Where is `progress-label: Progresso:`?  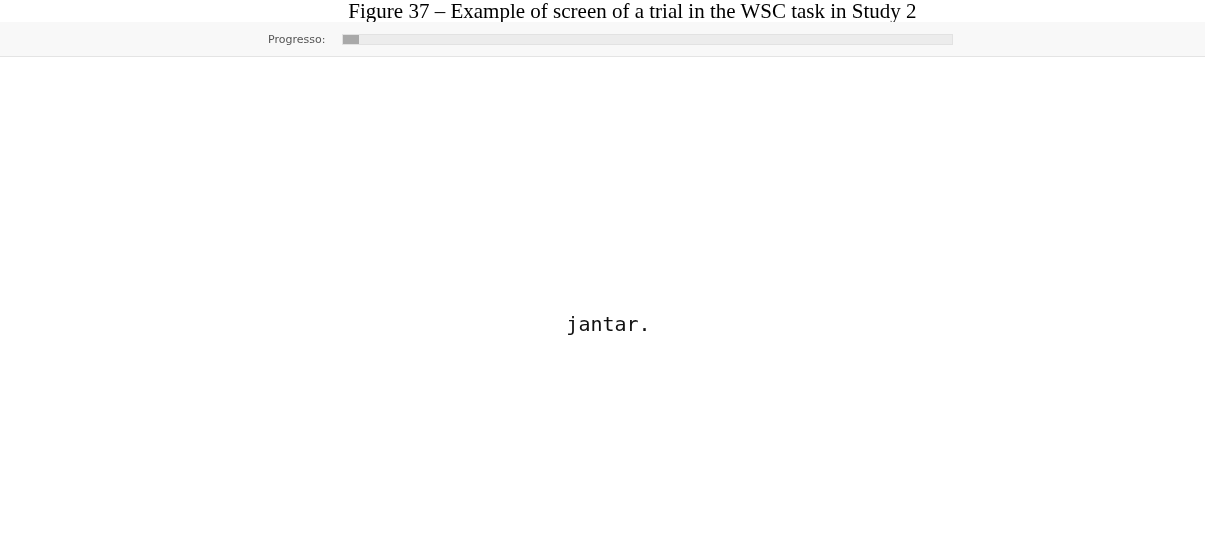
progress-label: Progresso: is located at coordinates (297, 39).